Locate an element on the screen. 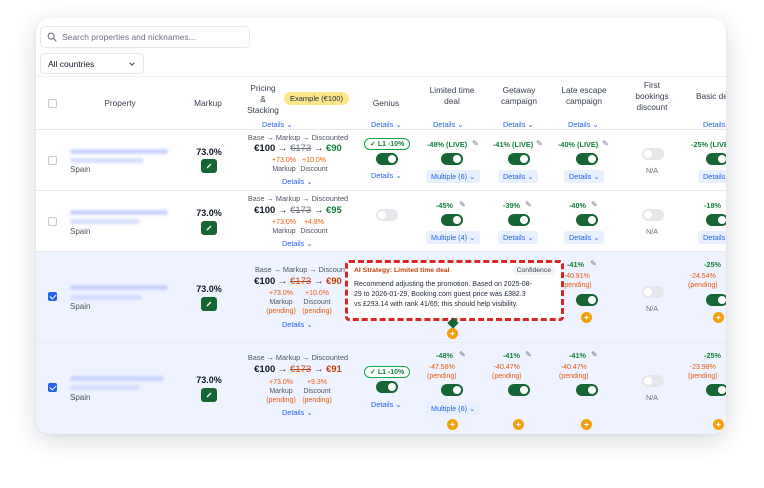 The height and width of the screenshot is (488, 764). basic-header-details: Details ⌄ is located at coordinates (714, 124).